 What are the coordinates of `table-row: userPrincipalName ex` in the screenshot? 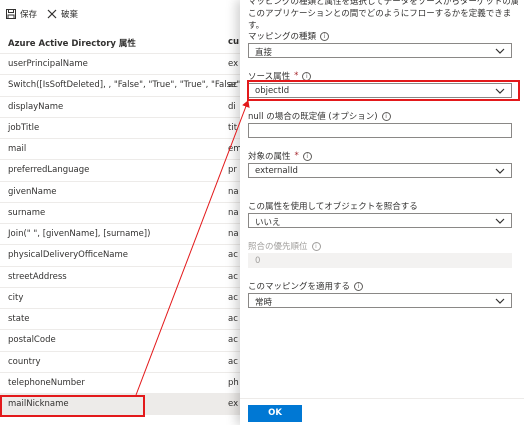 It's located at (120, 65).